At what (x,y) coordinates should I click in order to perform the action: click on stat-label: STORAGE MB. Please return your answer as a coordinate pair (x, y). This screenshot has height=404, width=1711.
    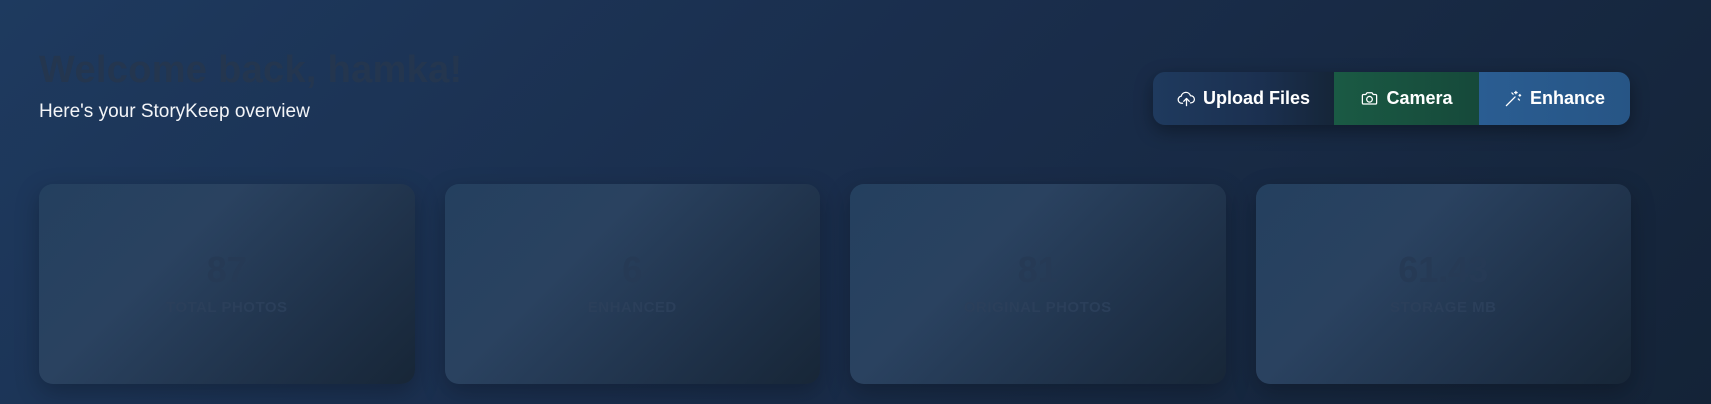
    Looking at the image, I should click on (1443, 307).